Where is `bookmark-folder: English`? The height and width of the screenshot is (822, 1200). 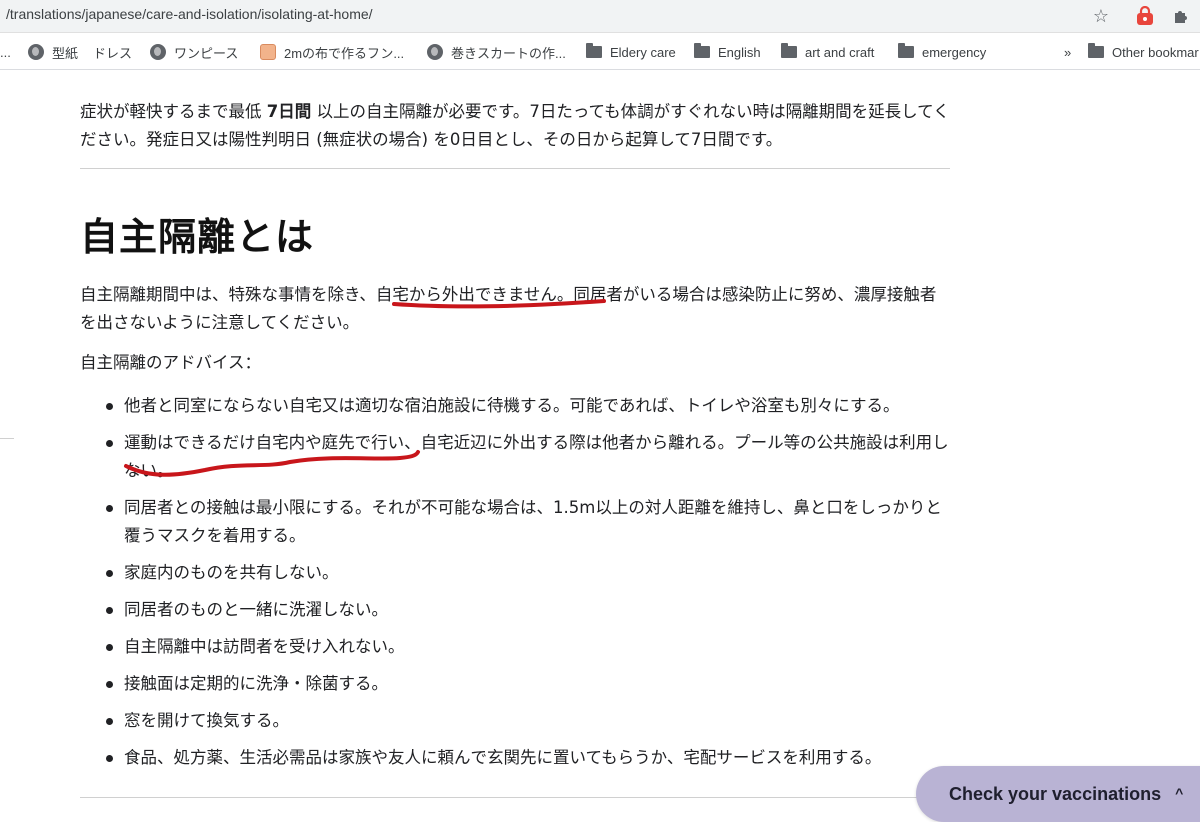 bookmark-folder: English is located at coordinates (727, 52).